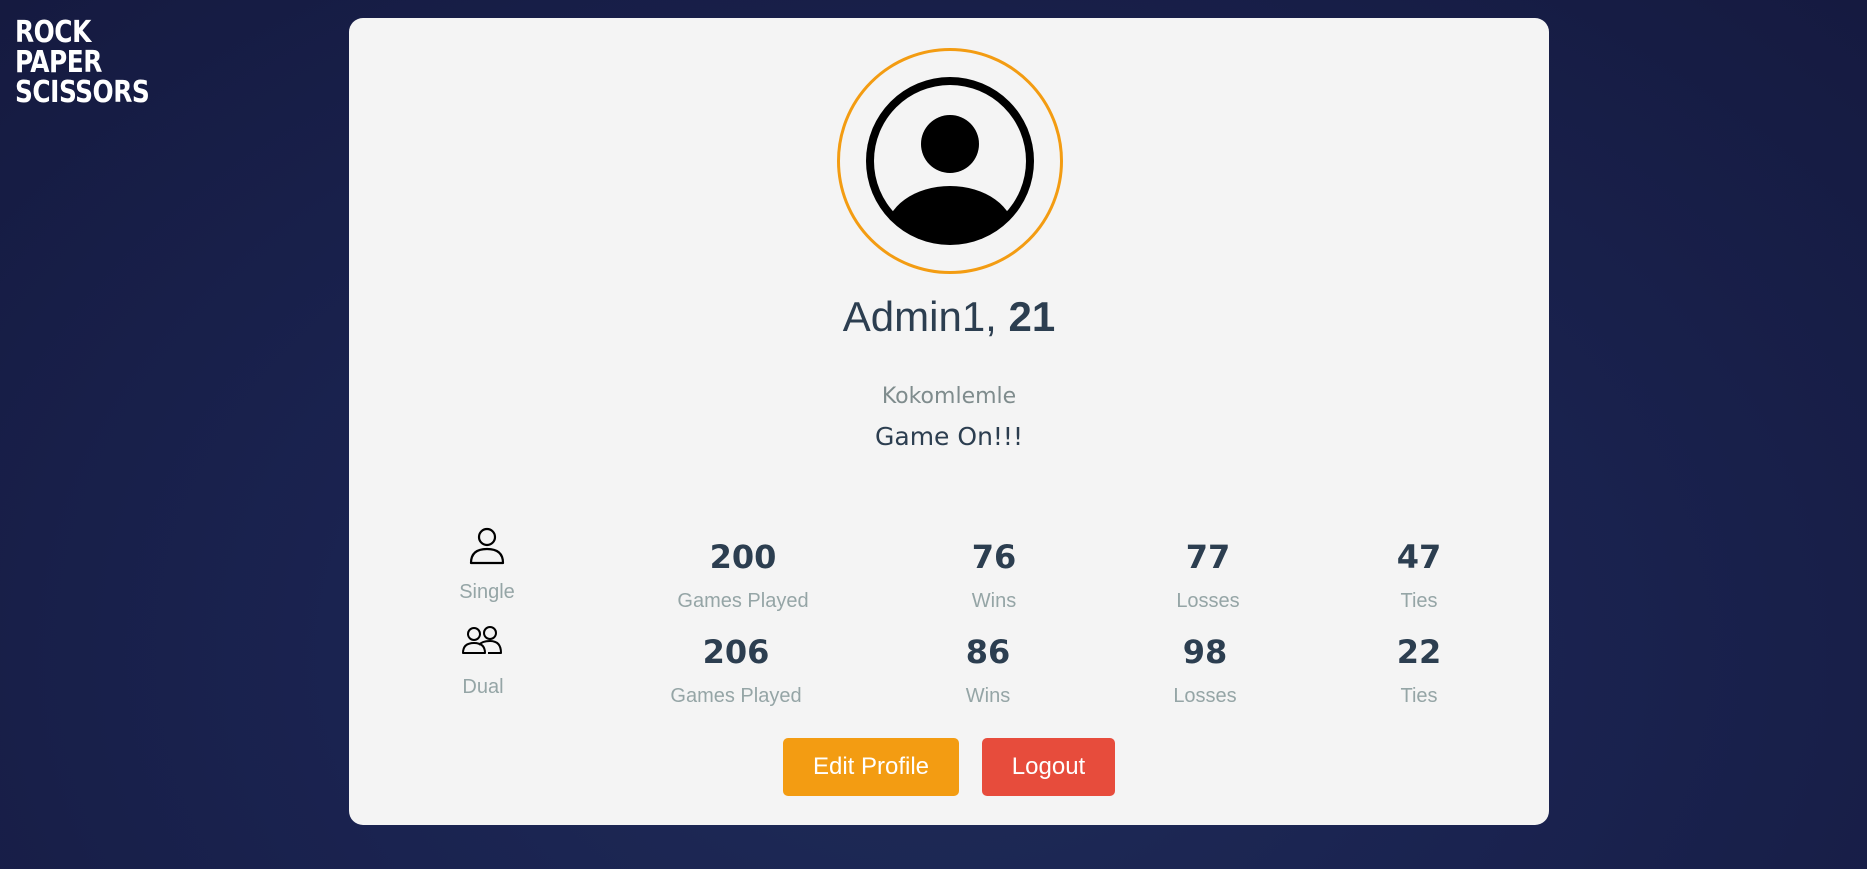 The width and height of the screenshot is (1867, 871). Describe the element at coordinates (871, 767) in the screenshot. I see `edit-profile-button: Edit Profile` at that location.